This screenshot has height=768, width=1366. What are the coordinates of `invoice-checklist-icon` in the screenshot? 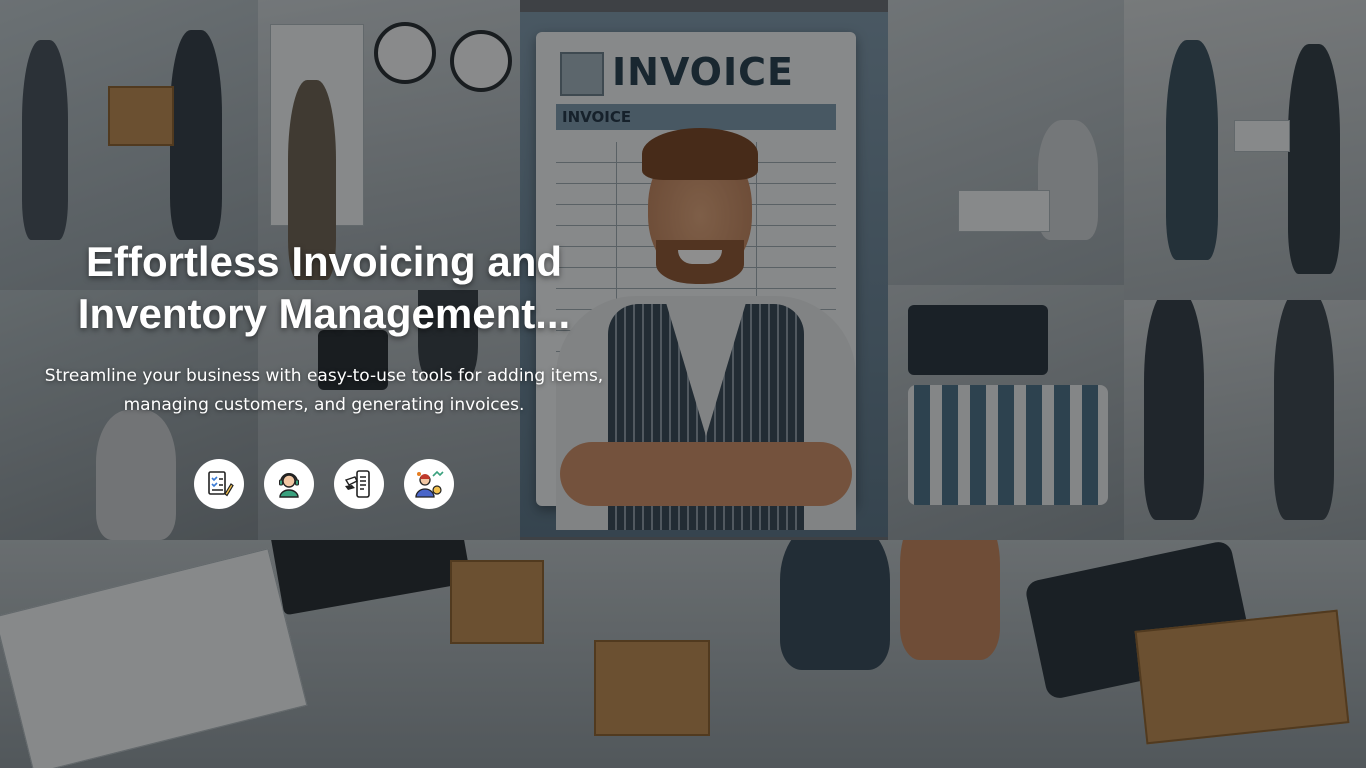 It's located at (221, 484).